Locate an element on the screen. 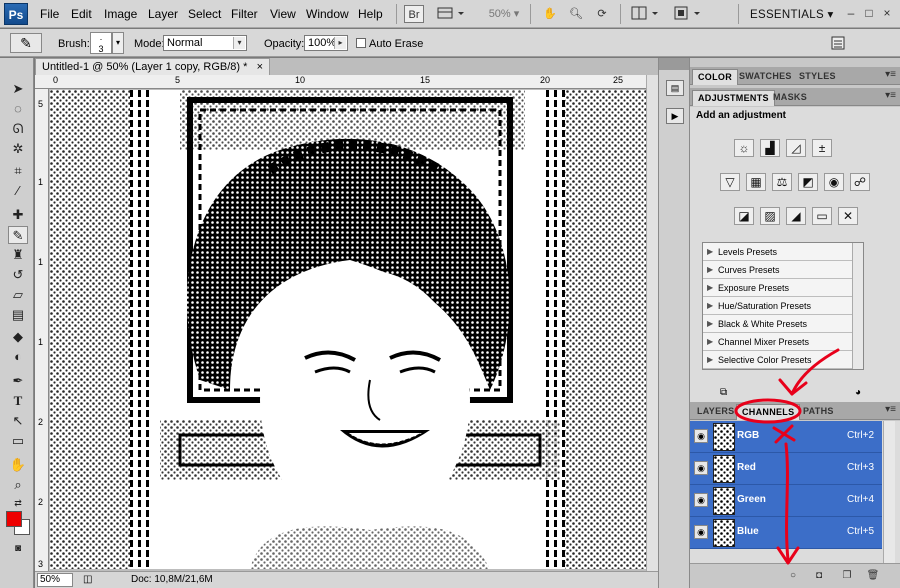  zoom-tool-button: 🔍︎ is located at coordinates (576, 14).